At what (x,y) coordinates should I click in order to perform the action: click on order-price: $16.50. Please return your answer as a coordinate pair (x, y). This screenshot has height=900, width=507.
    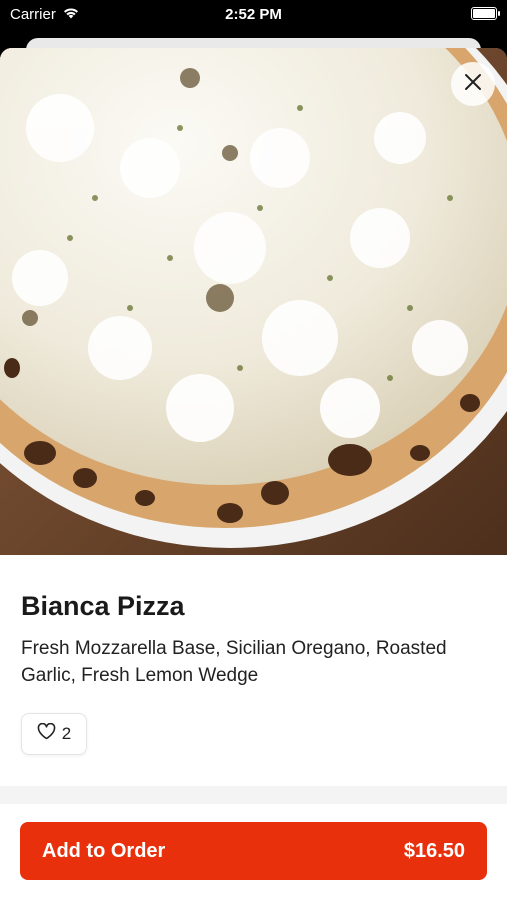
    Looking at the image, I should click on (434, 850).